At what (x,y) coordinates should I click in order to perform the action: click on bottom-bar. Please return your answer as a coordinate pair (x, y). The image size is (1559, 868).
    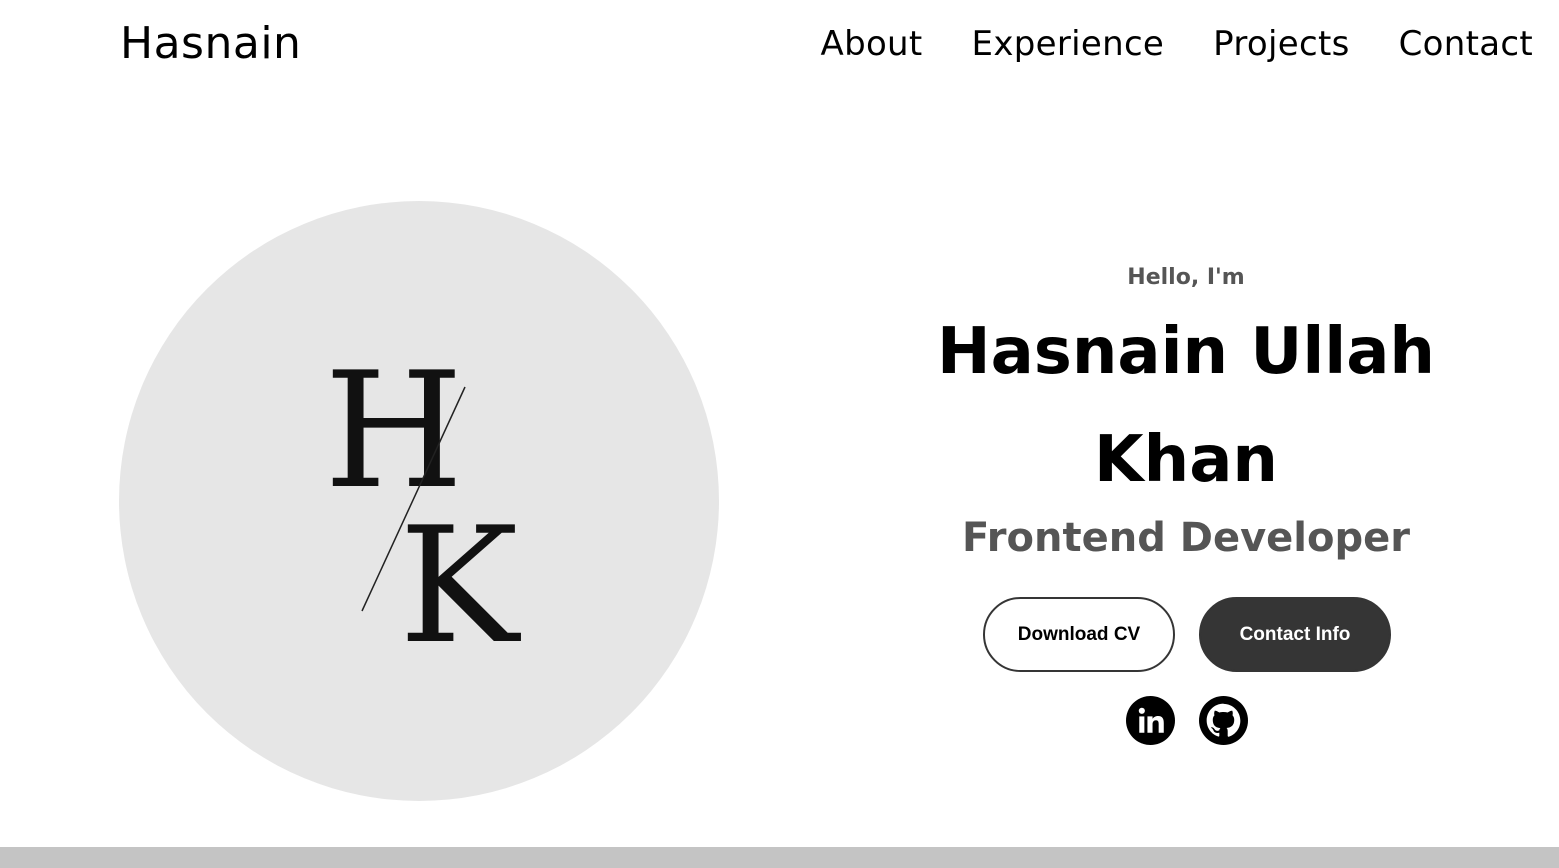
    Looking at the image, I should click on (779, 857).